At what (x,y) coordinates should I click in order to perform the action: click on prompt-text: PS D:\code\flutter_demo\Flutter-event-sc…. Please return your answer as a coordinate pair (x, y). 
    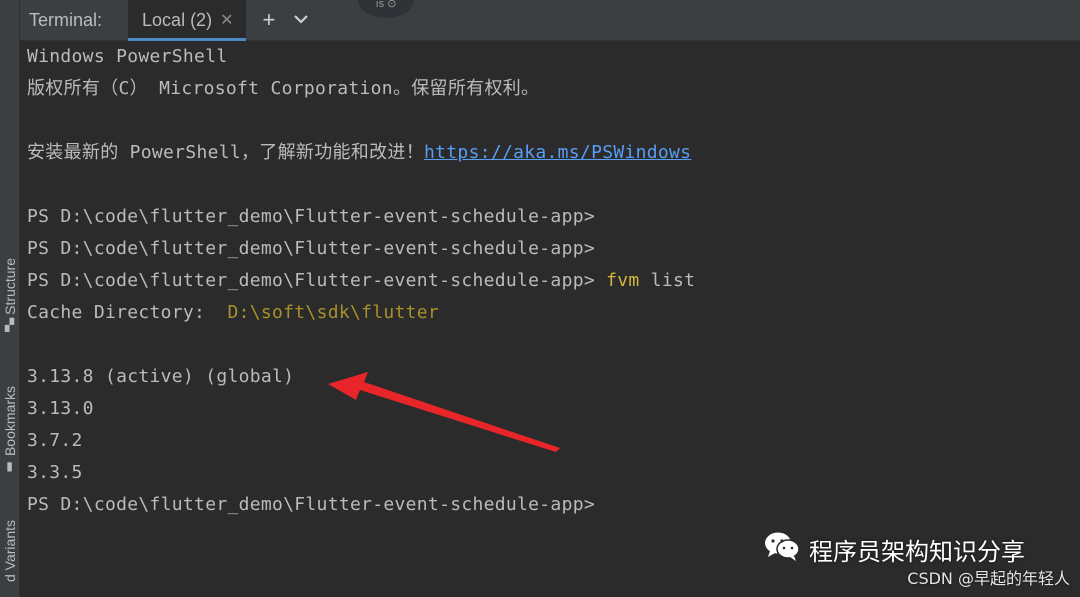
    Looking at the image, I should click on (311, 280).